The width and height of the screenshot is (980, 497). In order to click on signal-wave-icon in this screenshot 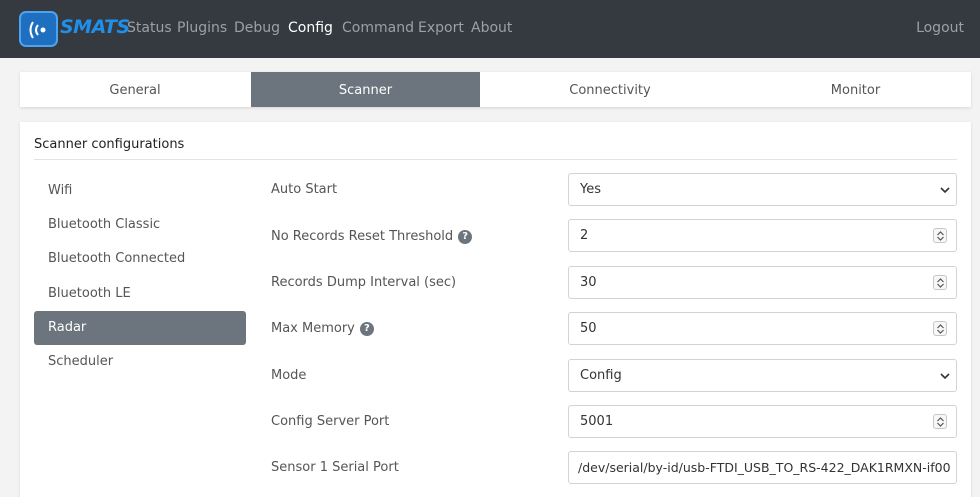, I will do `click(37, 30)`.